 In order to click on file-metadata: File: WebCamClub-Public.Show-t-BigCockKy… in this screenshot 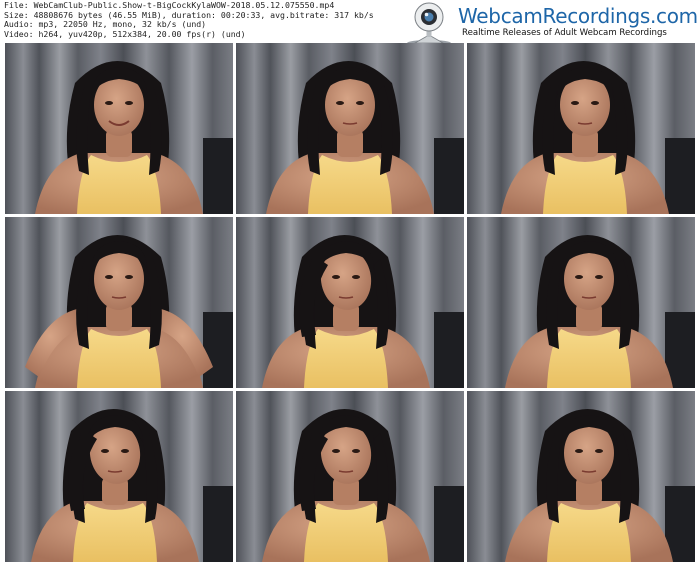, I will do `click(189, 19)`.